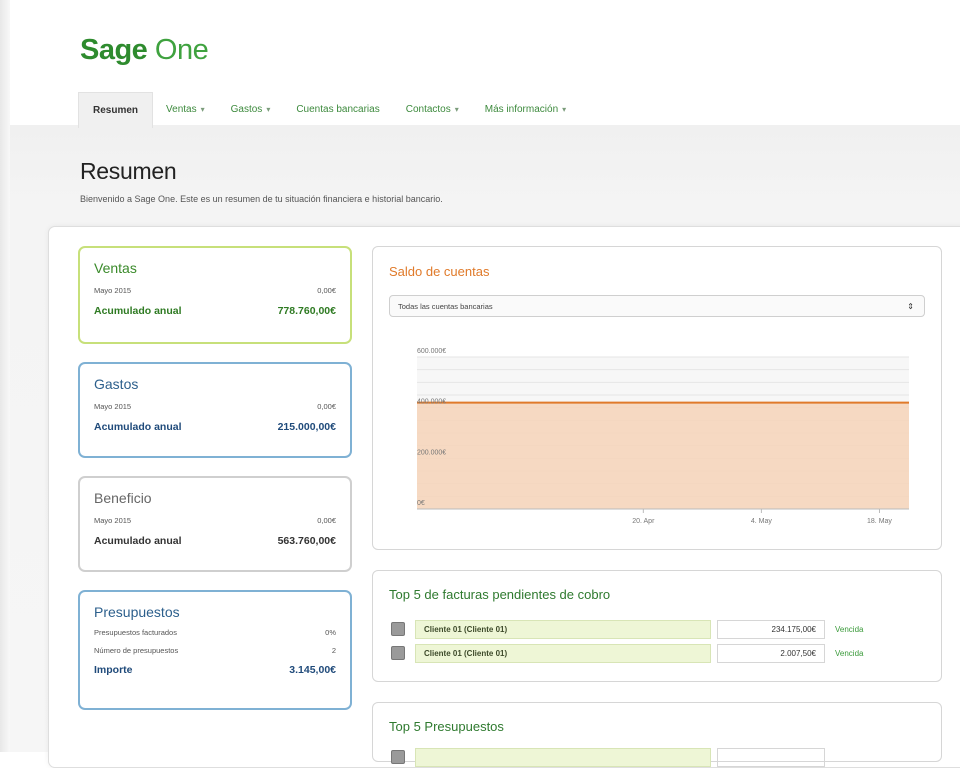 Image resolution: width=960 pixels, height=768 pixels. Describe the element at coordinates (563, 757) in the screenshot. I see `presupuesto-client` at that location.